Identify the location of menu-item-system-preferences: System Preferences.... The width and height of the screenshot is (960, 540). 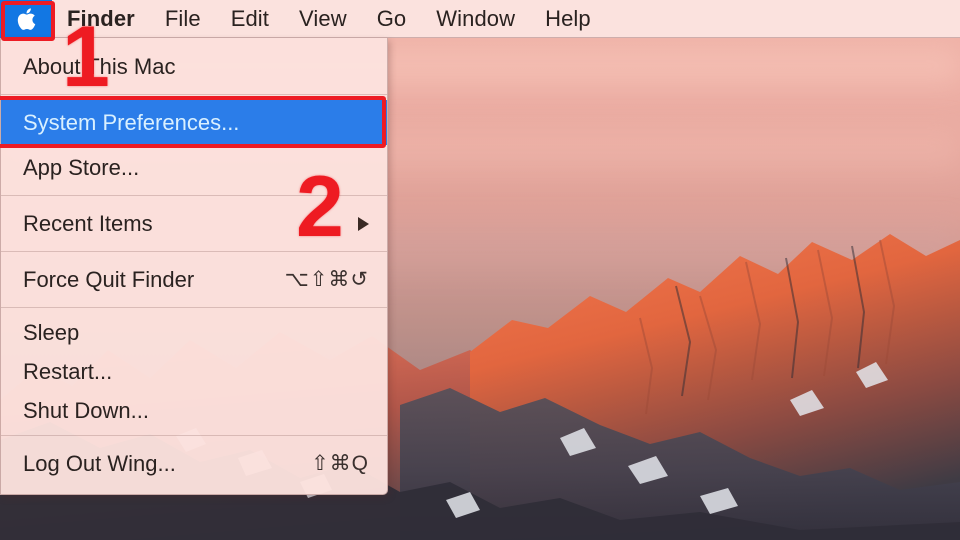
(194, 122).